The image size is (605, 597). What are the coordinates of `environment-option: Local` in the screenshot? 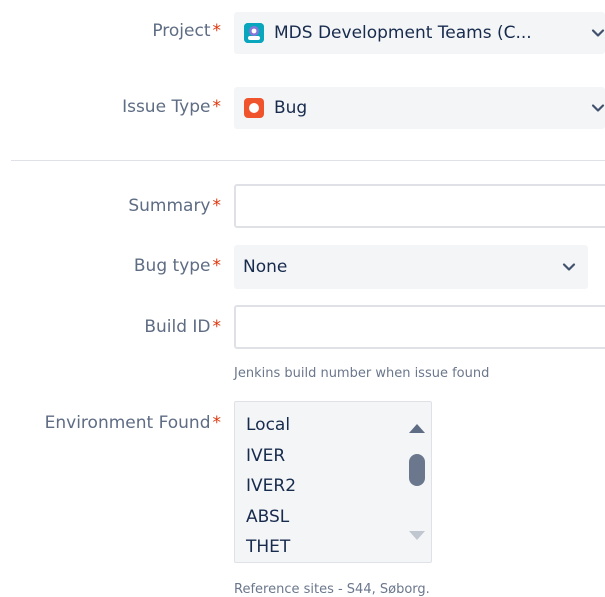 It's located at (271, 425).